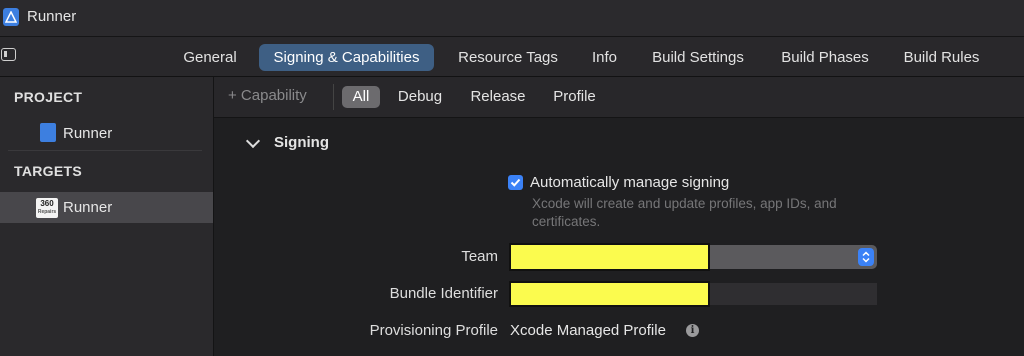 The height and width of the screenshot is (356, 1024). I want to click on tab-general: General, so click(210, 57).